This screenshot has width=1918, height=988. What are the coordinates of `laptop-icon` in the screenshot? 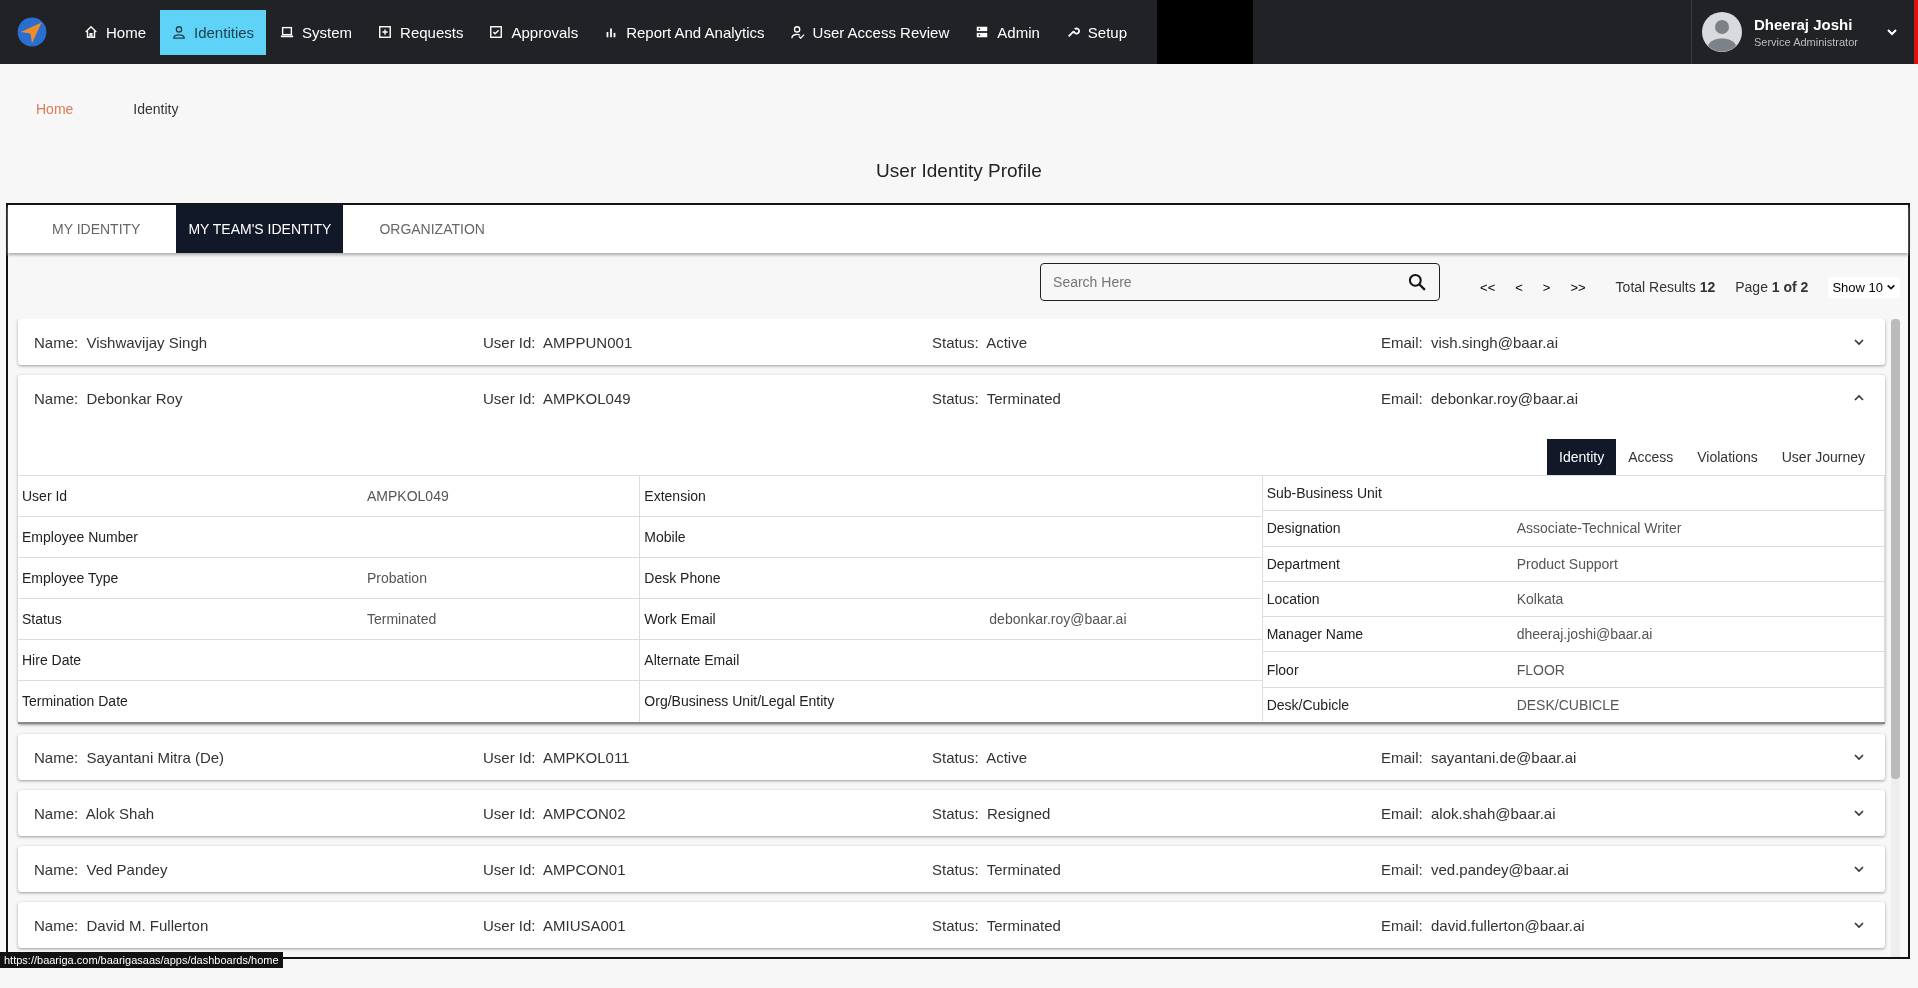 It's located at (287, 32).